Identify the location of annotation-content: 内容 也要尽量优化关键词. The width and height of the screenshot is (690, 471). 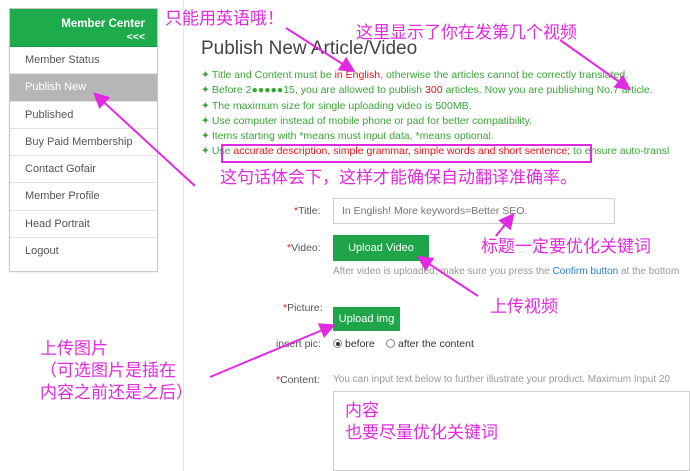
(421, 422).